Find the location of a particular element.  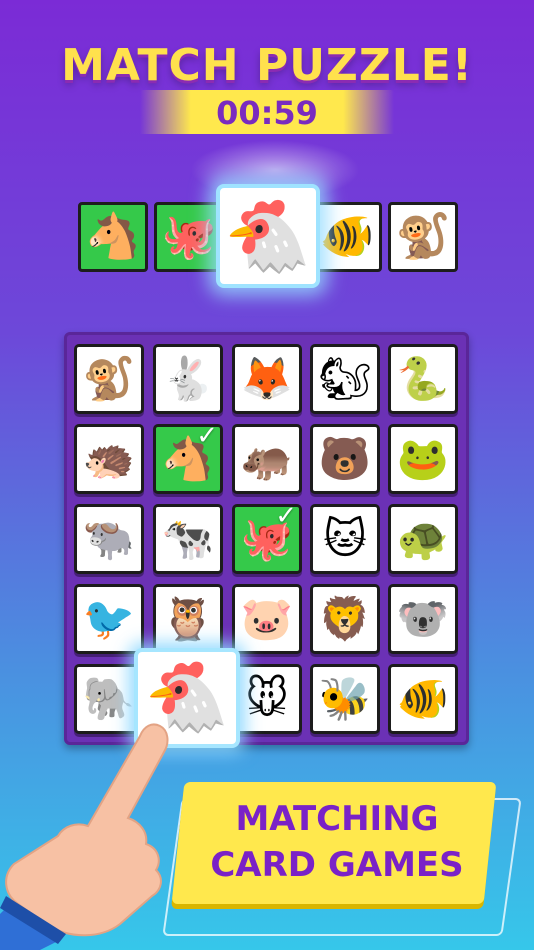

horse-icon: 🐴 is located at coordinates (113, 236).